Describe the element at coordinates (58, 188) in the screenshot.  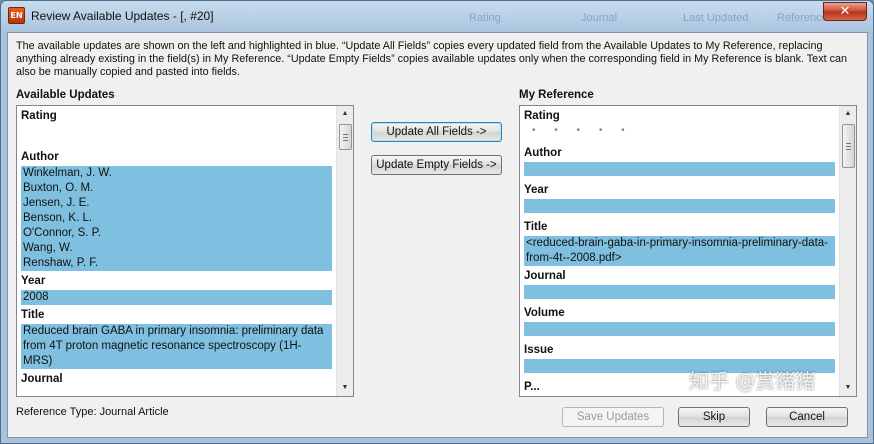
I see `author-line: Buxton, O. M.` at that location.